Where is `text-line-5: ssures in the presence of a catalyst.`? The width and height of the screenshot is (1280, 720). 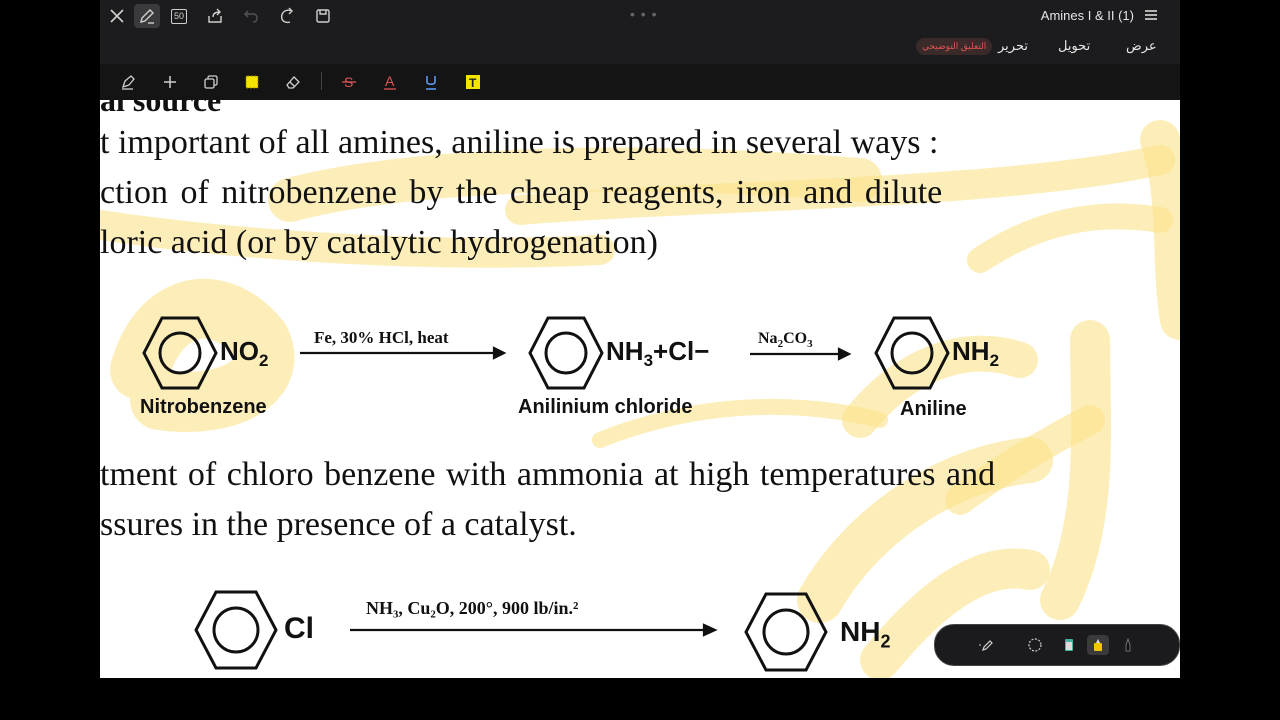 text-line-5: ssures in the presence of a catalyst. is located at coordinates (338, 524).